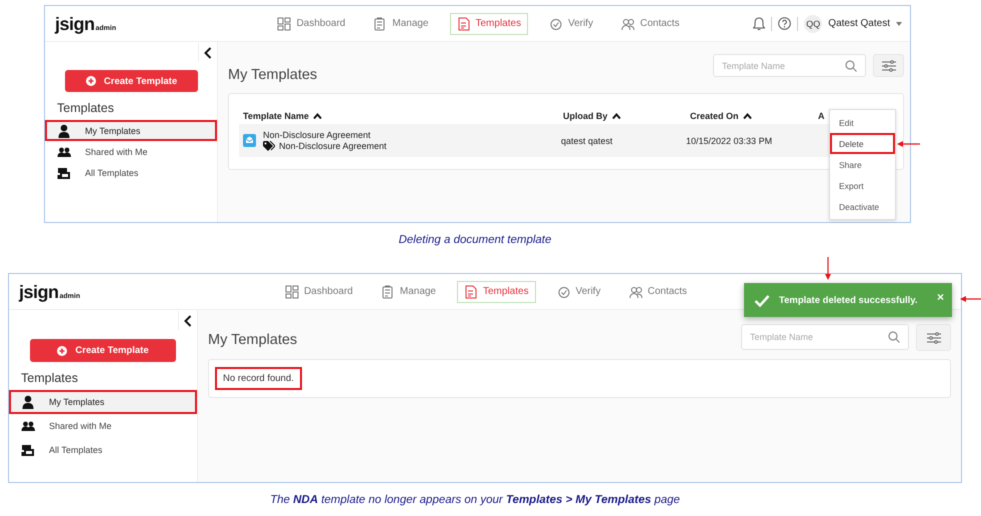 Image resolution: width=981 pixels, height=516 pixels. What do you see at coordinates (258, 378) in the screenshot?
I see `empty-message: No record found.` at bounding box center [258, 378].